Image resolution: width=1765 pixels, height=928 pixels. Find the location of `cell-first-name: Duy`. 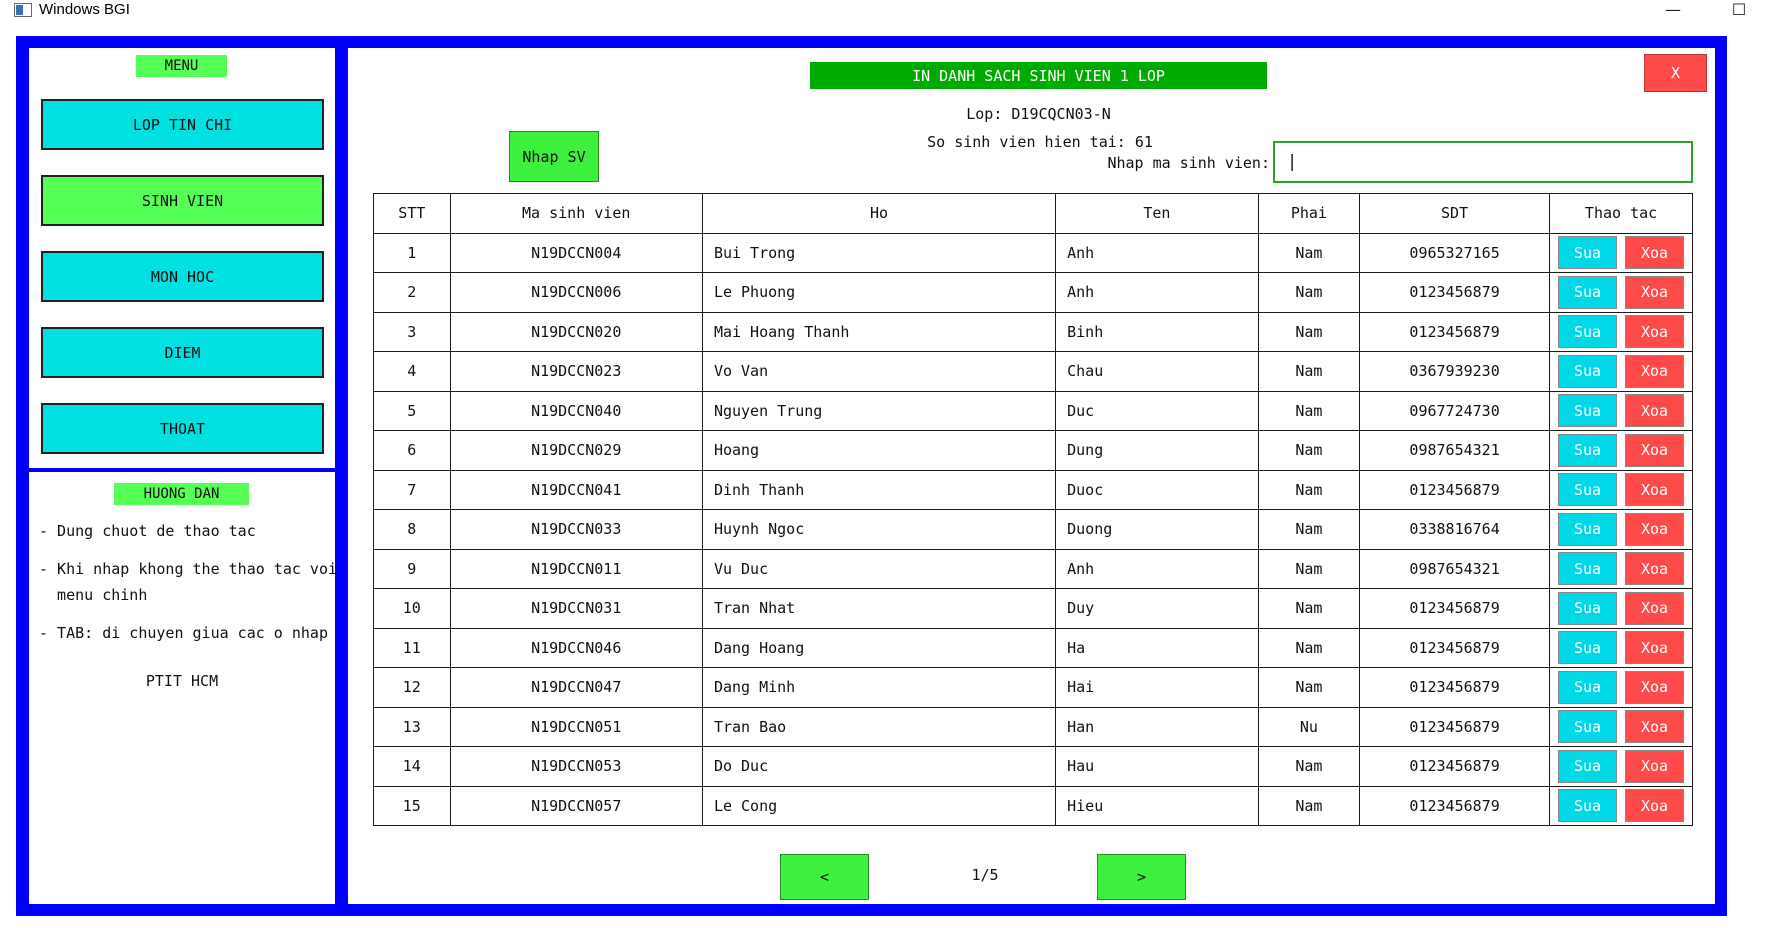

cell-first-name: Duy is located at coordinates (1157, 608).